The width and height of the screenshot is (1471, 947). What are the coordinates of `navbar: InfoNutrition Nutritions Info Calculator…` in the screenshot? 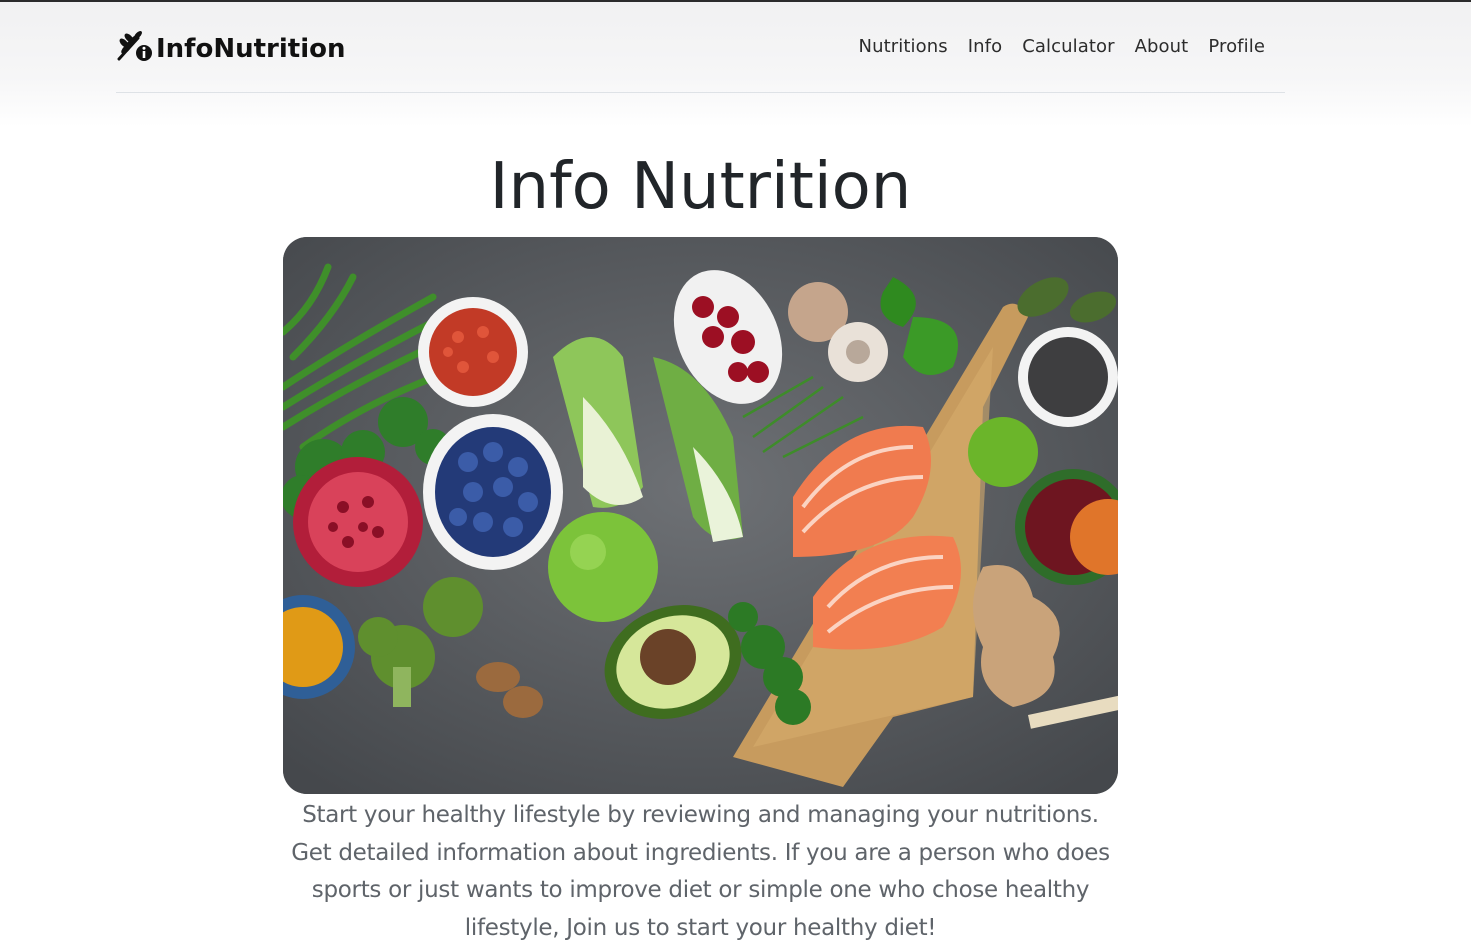 It's located at (700, 47).